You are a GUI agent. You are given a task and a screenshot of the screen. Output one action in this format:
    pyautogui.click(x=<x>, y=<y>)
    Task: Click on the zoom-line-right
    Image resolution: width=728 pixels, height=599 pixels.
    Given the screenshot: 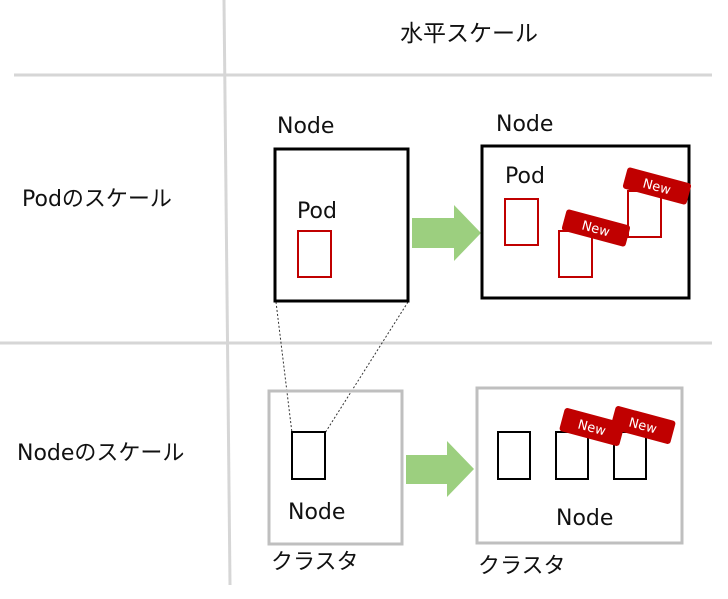 What is the action you would take?
    pyautogui.click(x=366, y=367)
    